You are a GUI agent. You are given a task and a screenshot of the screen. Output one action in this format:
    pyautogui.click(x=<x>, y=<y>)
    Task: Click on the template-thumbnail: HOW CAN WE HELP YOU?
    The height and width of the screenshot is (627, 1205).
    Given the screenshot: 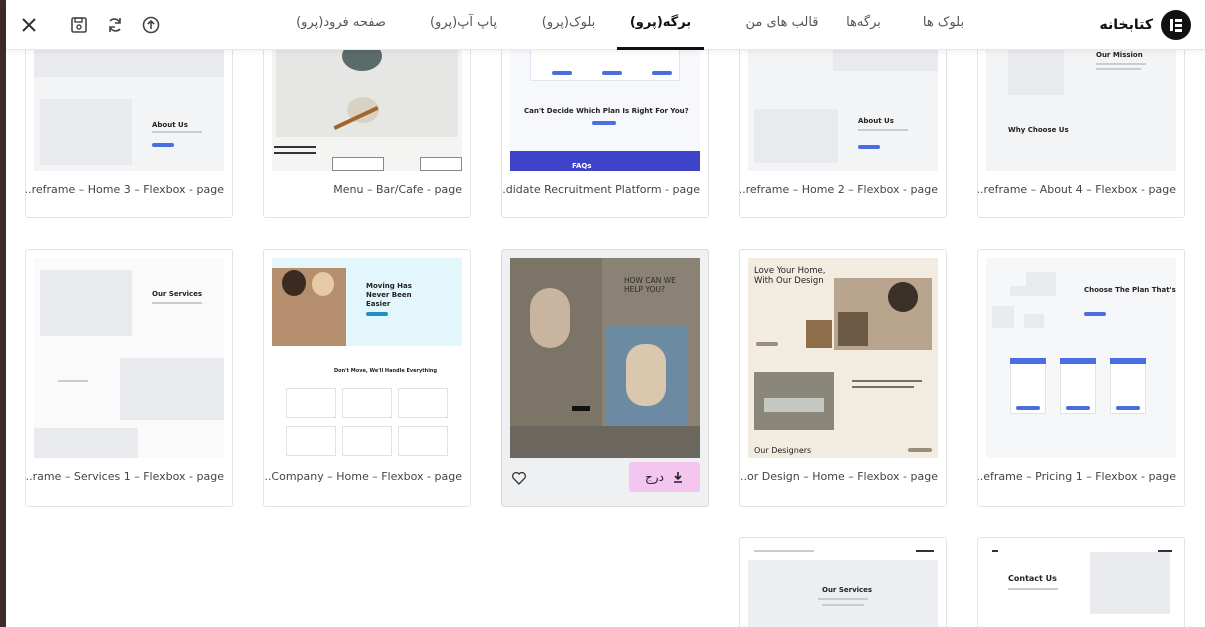 What is the action you would take?
    pyautogui.click(x=605, y=358)
    